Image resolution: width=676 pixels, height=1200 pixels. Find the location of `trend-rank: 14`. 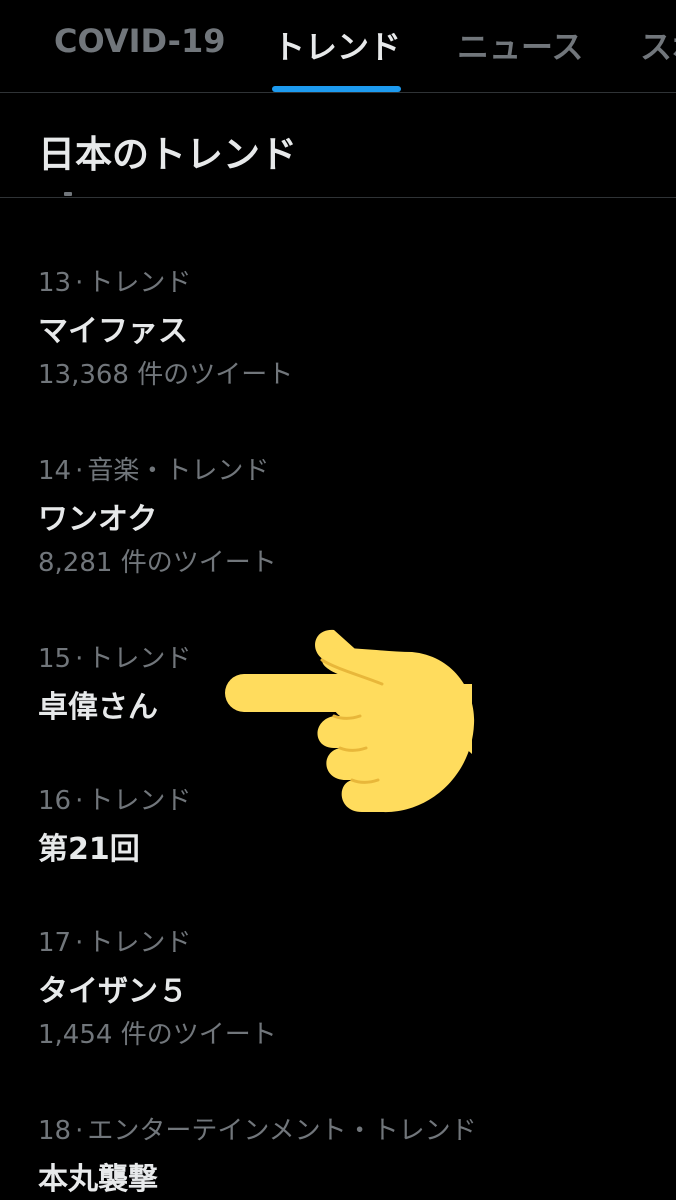

trend-rank: 14 is located at coordinates (55, 471).